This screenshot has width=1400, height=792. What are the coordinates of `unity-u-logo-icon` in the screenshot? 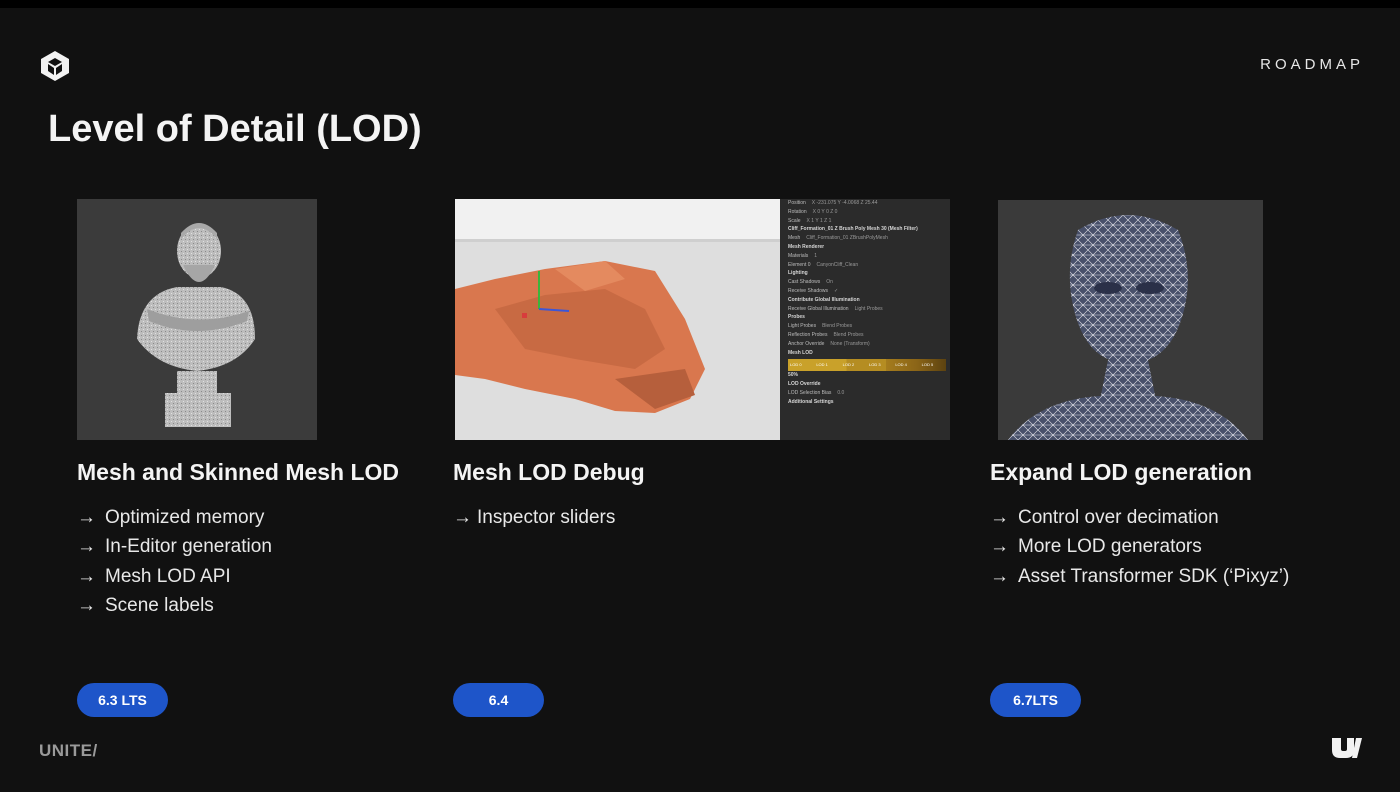 It's located at (1347, 748).